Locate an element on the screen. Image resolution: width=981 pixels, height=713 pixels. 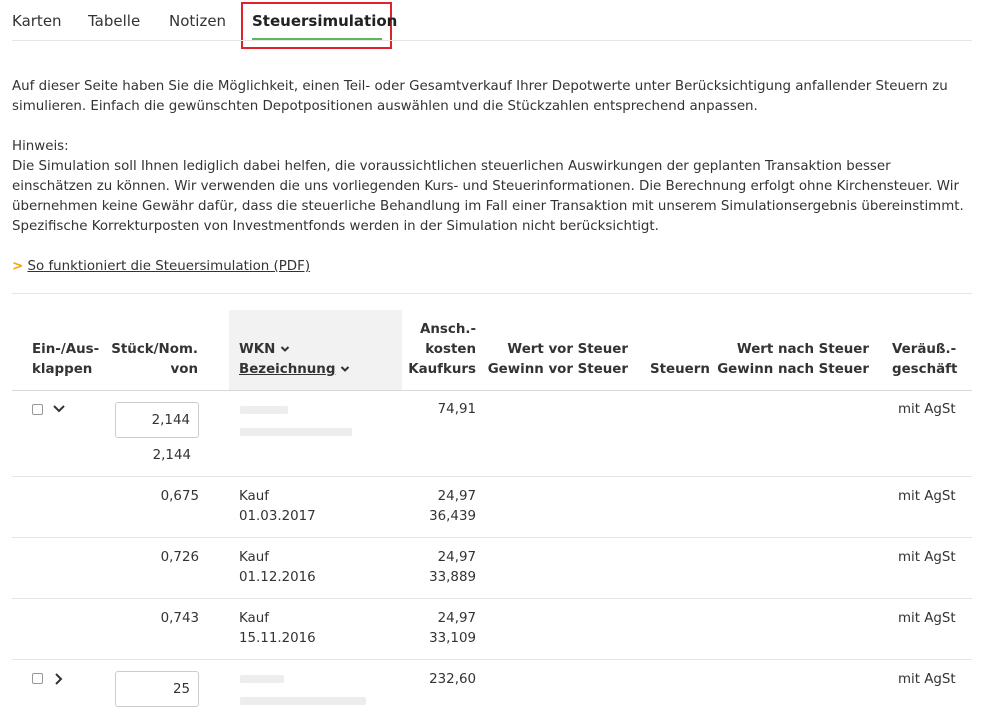
lot-quantity: 0,743 is located at coordinates (179, 618).